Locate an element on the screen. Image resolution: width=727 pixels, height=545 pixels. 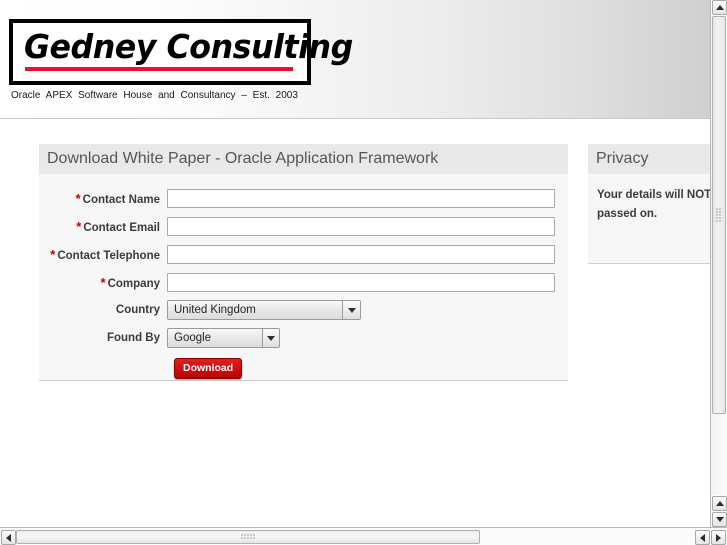
field-cell-company is located at coordinates (367, 282).